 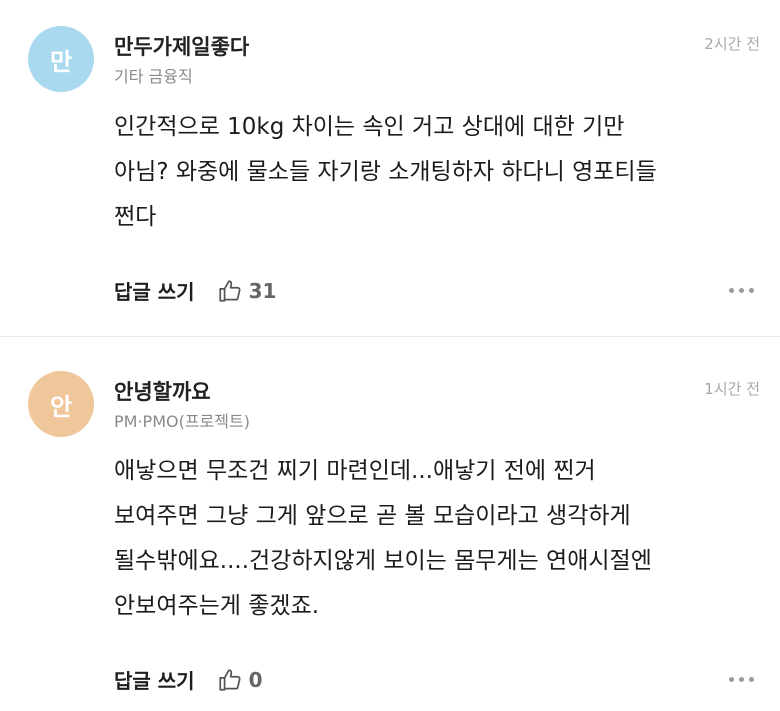 What do you see at coordinates (262, 290) in the screenshot?
I see `like-count: 31` at bounding box center [262, 290].